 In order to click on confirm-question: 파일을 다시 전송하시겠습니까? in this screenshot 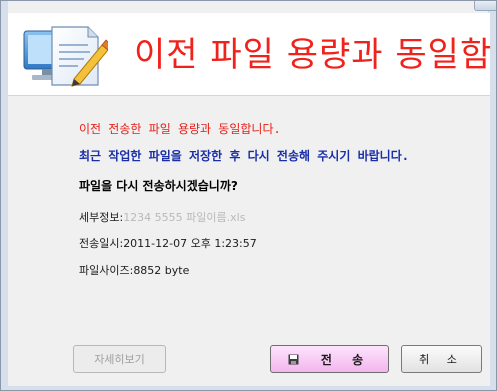, I will do `click(158, 186)`.